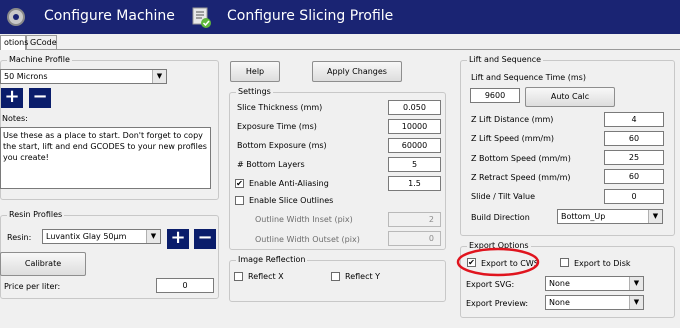 This screenshot has height=328, width=680. What do you see at coordinates (500, 217) in the screenshot?
I see `build-direction-label: Build Direction` at bounding box center [500, 217].